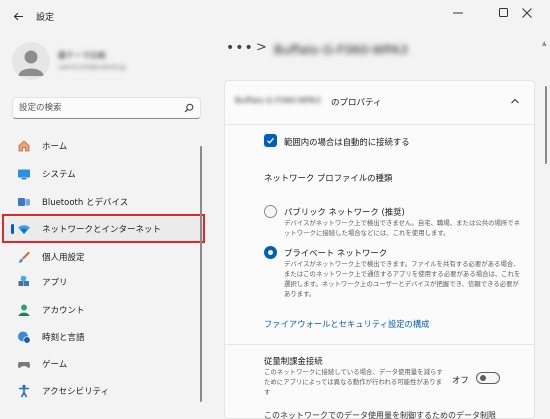 This screenshot has width=550, height=419. Describe the element at coordinates (85, 203) in the screenshot. I see `nav-label-bluetooth: Bluetooth とデバイス` at that location.